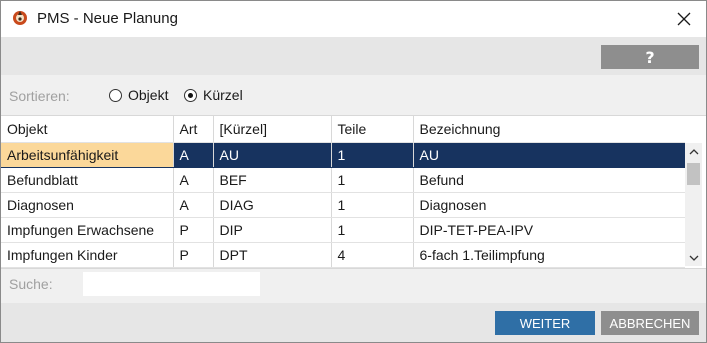 This screenshot has height=343, width=707. Describe the element at coordinates (693, 174) in the screenshot. I see `scroll-thumb` at that location.